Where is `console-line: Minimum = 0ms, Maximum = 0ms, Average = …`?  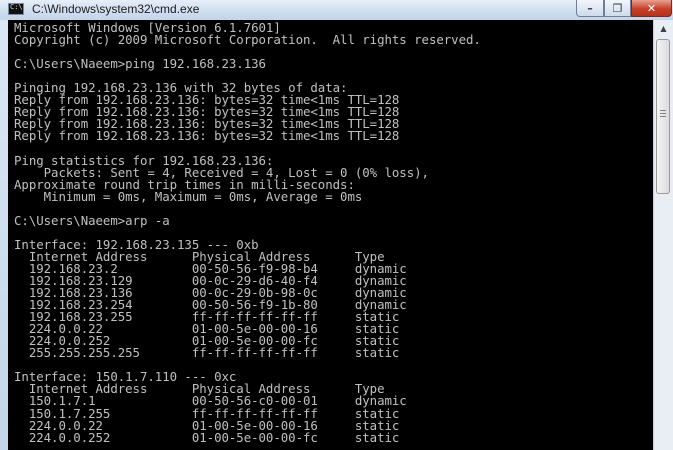
console-line: Minimum = 0ms, Maximum = 0ms, Average = … is located at coordinates (188, 196).